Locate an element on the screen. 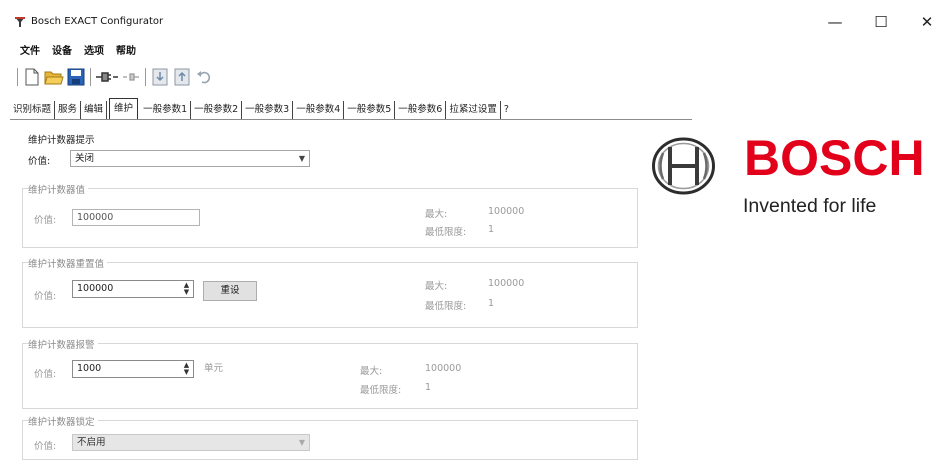 The width and height of the screenshot is (951, 465). section-title-counter-warning: 维护计数器报警 is located at coordinates (63, 344).